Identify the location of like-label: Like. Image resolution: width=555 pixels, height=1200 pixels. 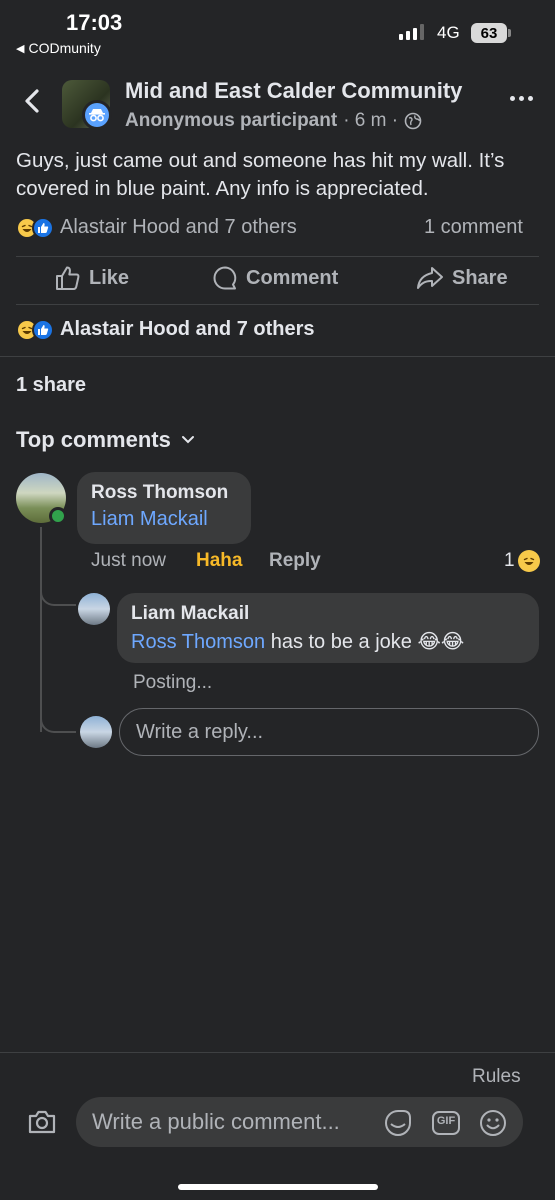
(109, 277).